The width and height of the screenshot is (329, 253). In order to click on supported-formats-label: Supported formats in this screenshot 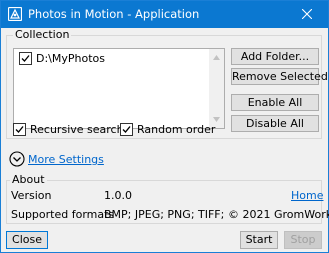, I will do `click(63, 214)`.